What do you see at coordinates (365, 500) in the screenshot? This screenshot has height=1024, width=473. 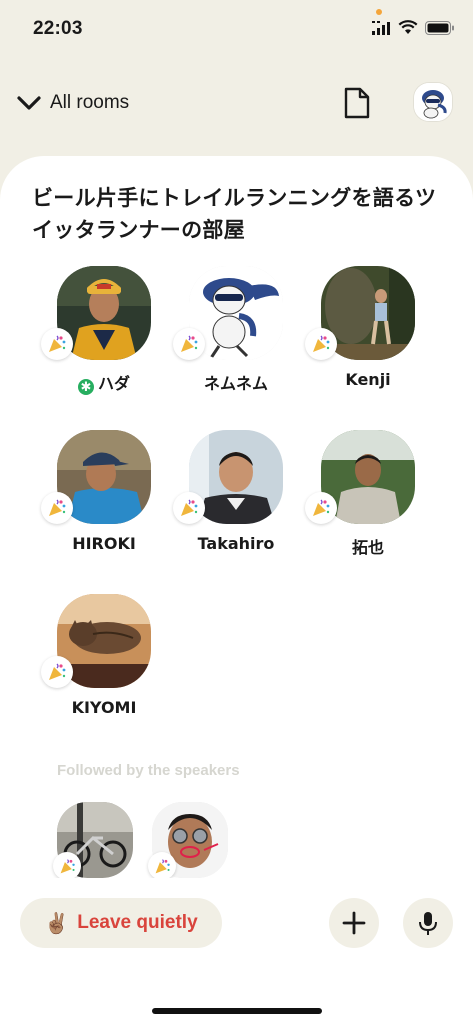 I see `speaker-tile: 拓也` at bounding box center [365, 500].